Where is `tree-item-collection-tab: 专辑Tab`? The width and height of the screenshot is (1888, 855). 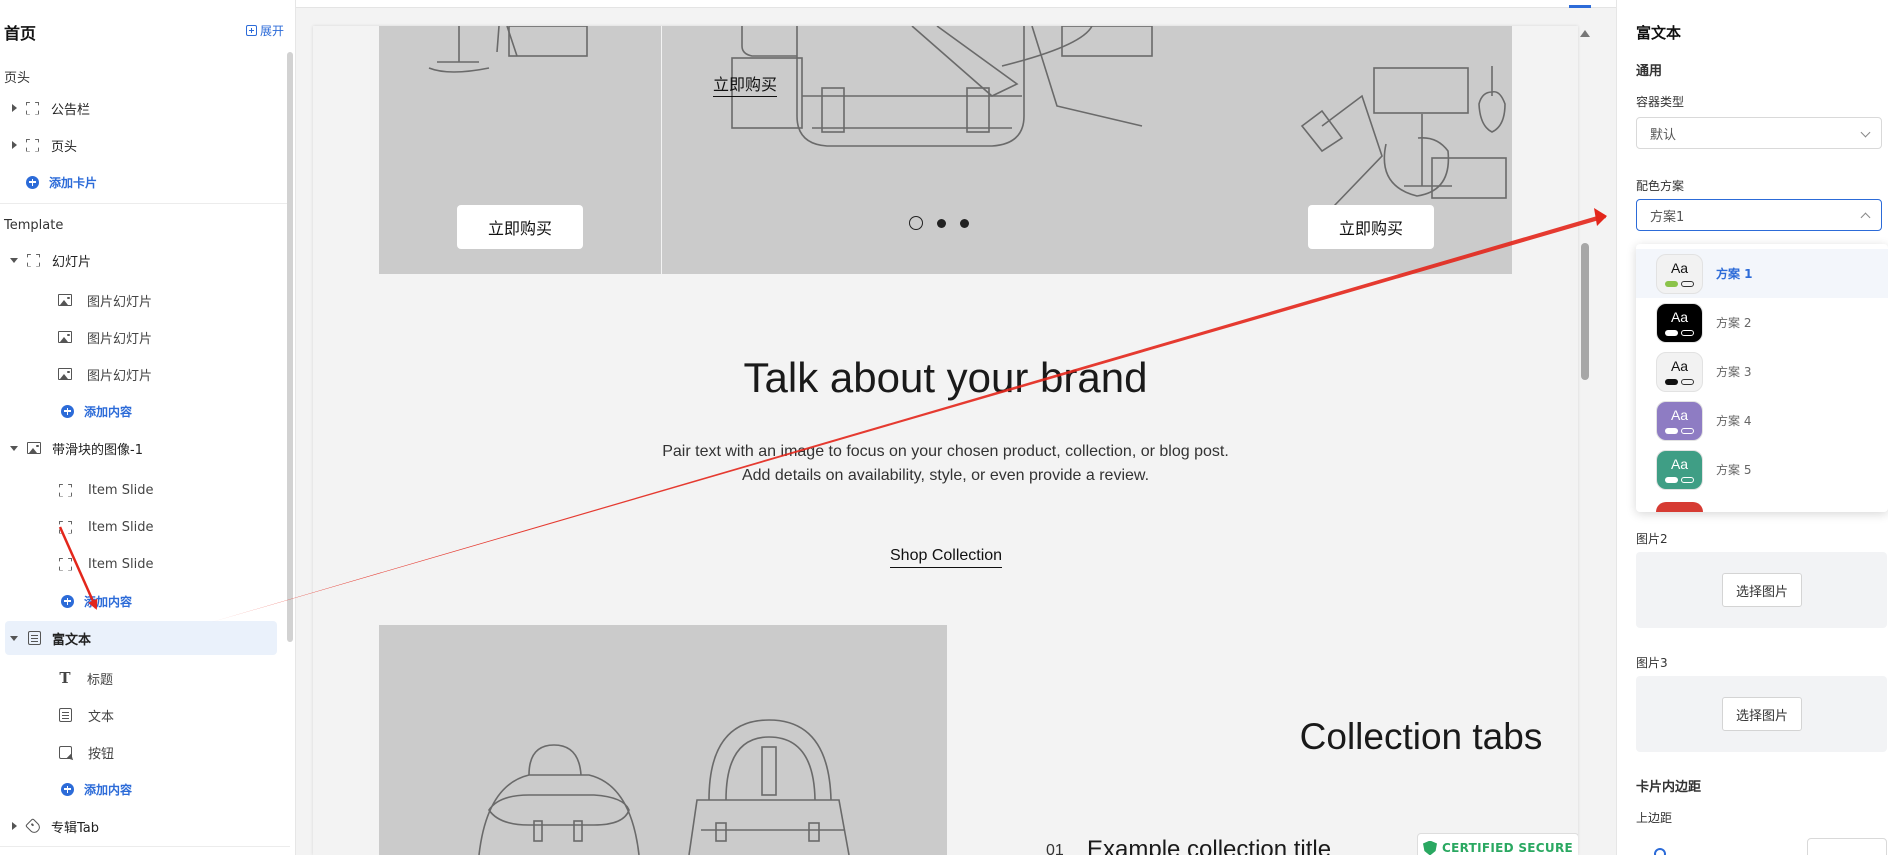 tree-item-collection-tab: 专辑Tab is located at coordinates (140, 826).